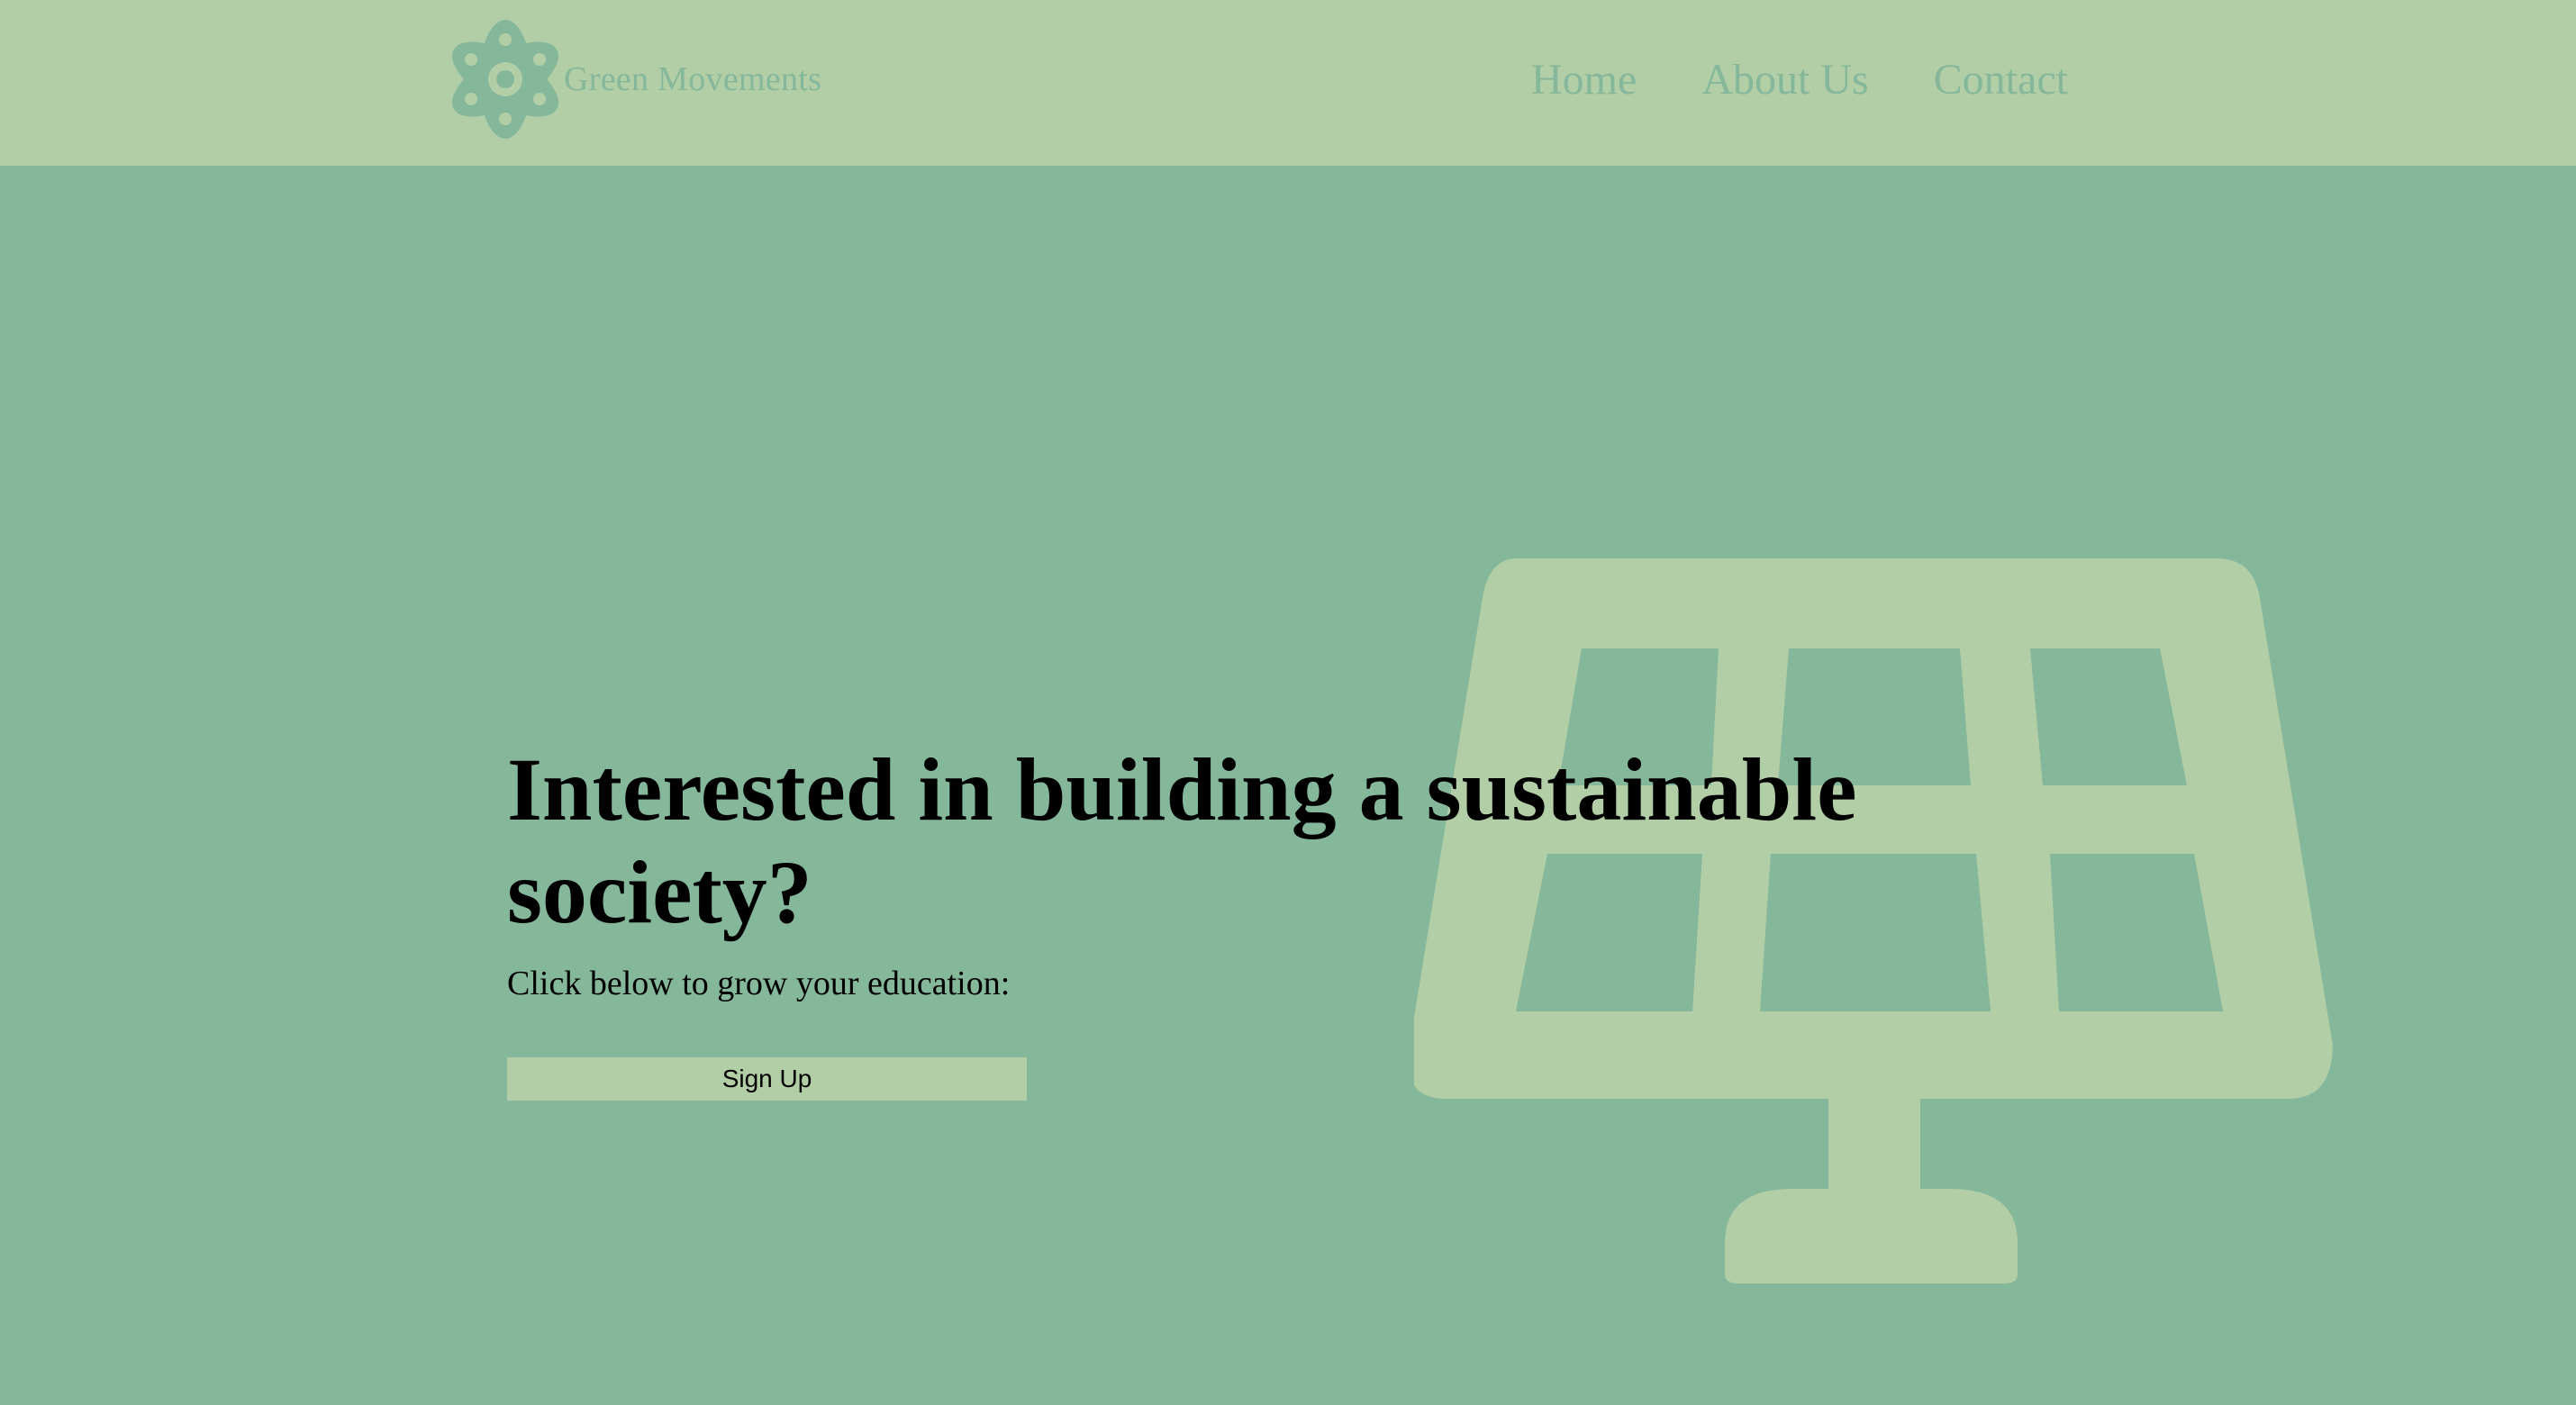  What do you see at coordinates (767, 1079) in the screenshot?
I see `sign-up-button: Sign Up` at bounding box center [767, 1079].